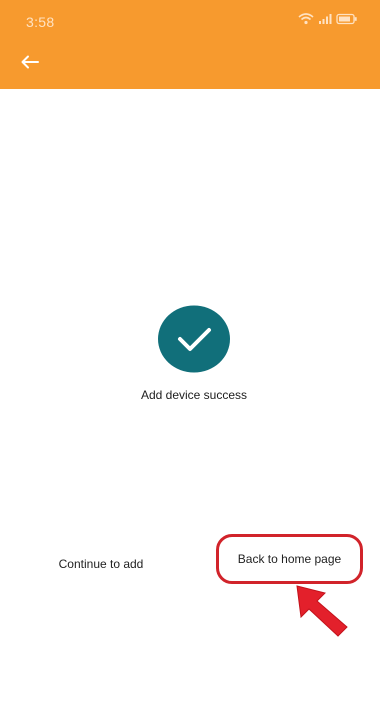 Image resolution: width=380 pixels, height=715 pixels. What do you see at coordinates (347, 19) in the screenshot?
I see `battery-icon` at bounding box center [347, 19].